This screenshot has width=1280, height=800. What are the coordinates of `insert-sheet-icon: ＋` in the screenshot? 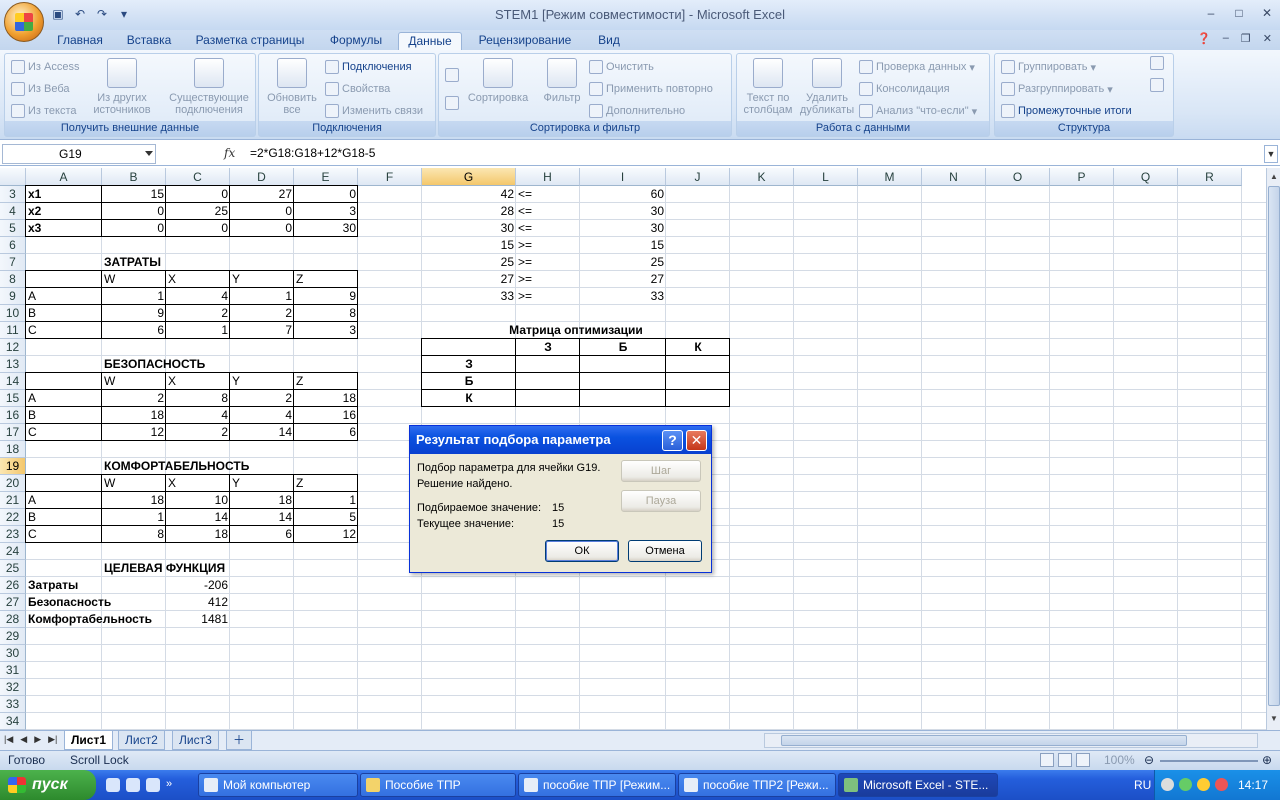 It's located at (239, 740).